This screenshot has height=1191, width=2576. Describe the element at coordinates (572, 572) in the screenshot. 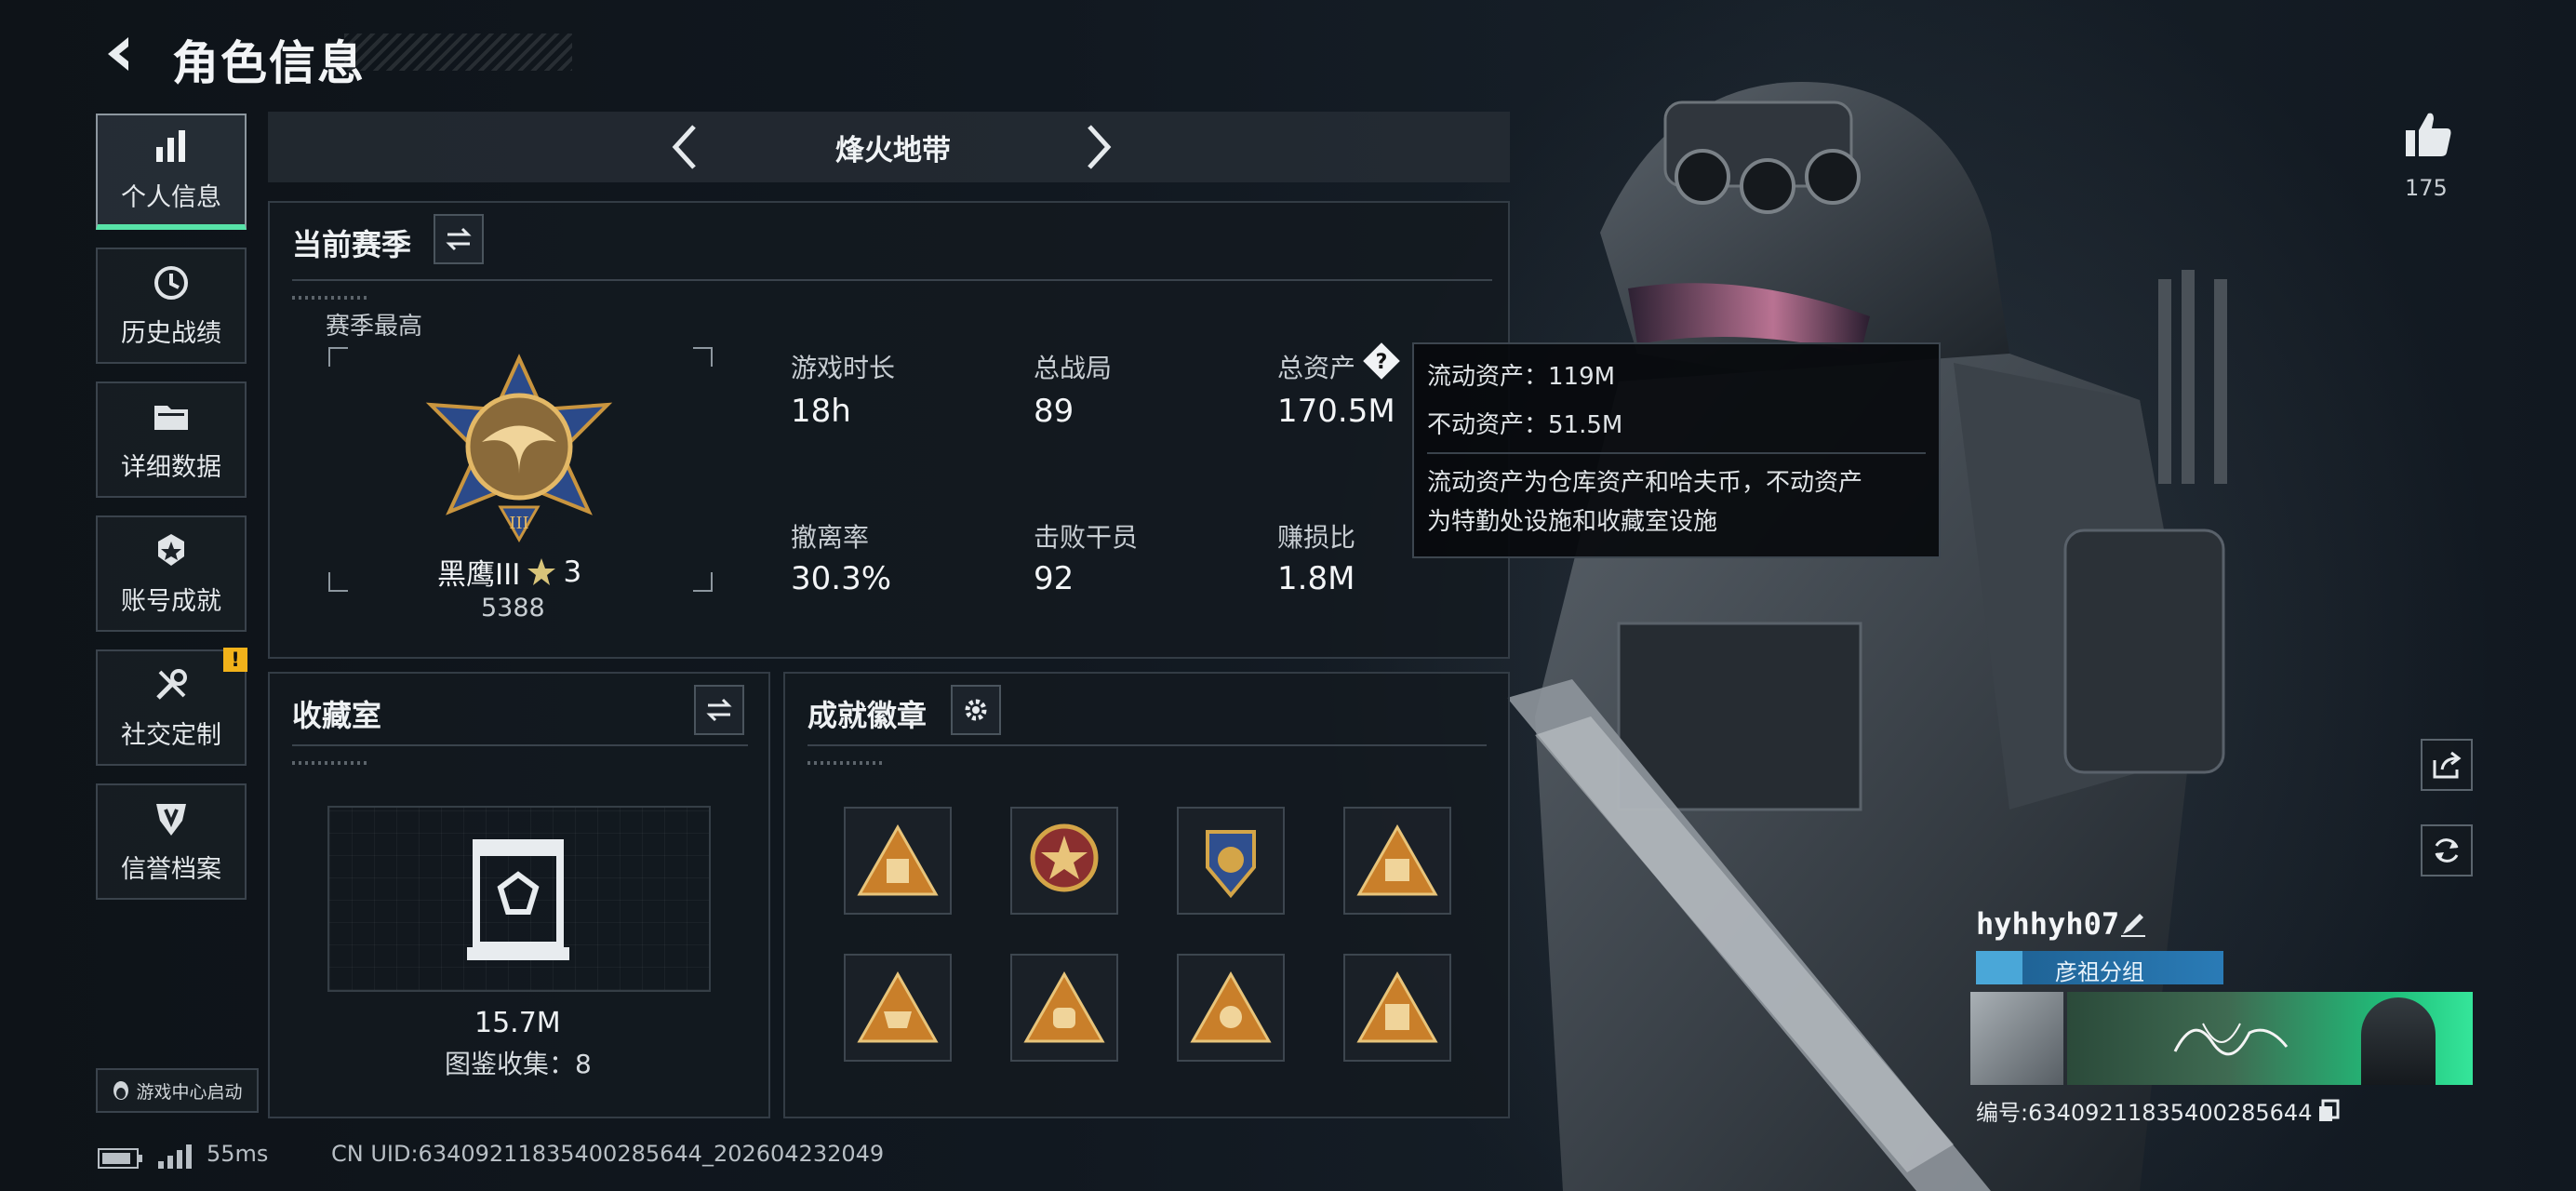

I see `rank-stars: 3` at that location.